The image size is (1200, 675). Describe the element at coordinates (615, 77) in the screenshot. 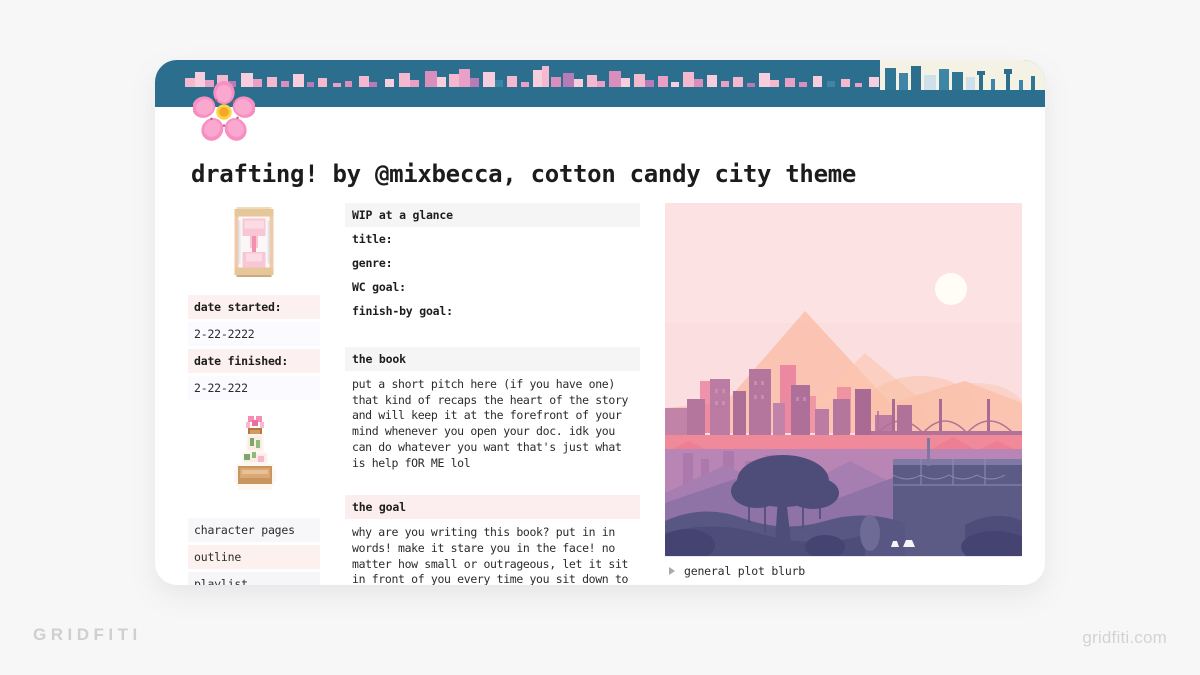

I see `banner-pixel-city` at that location.